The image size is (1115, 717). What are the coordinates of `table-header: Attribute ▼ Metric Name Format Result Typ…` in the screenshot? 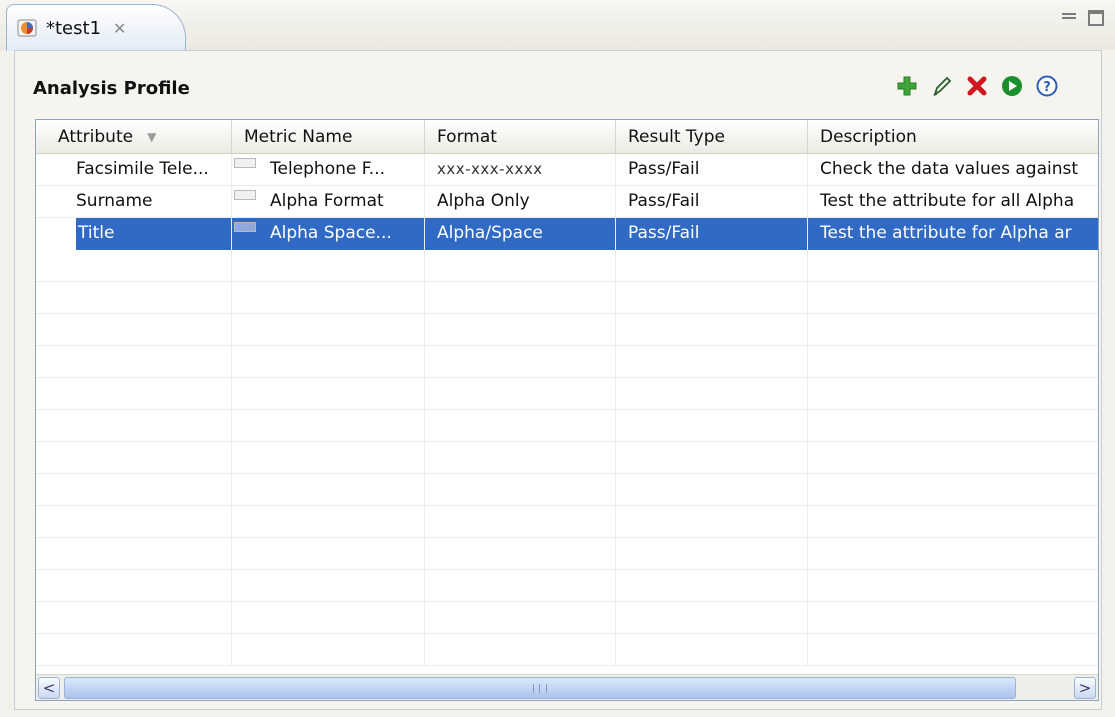 It's located at (567, 137).